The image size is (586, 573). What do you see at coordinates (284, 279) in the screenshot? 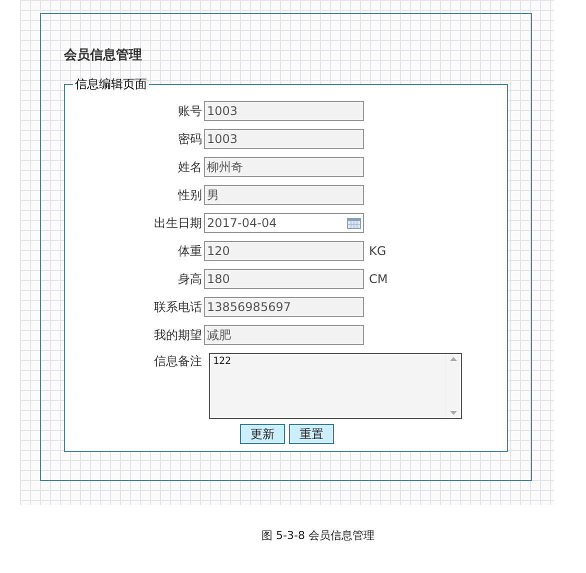
I see `input-field: 180` at bounding box center [284, 279].